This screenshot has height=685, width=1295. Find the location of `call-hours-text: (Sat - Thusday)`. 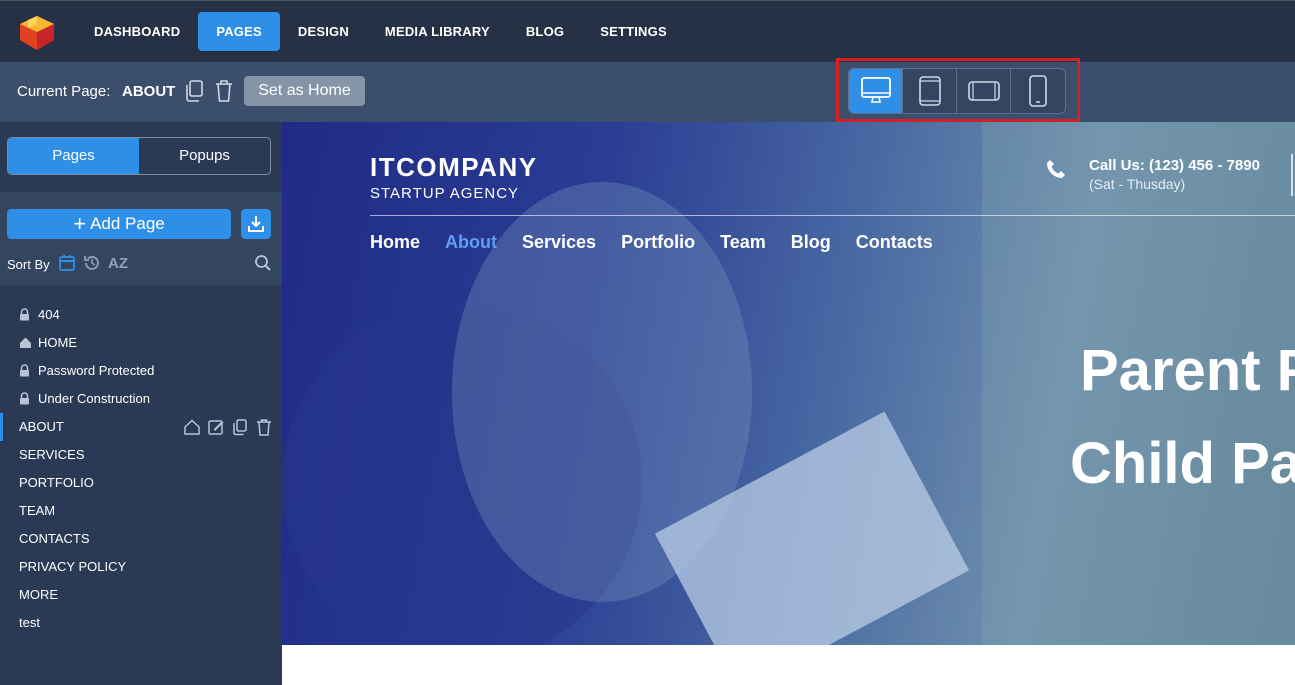

call-hours-text: (Sat - Thusday) is located at coordinates (1137, 184).